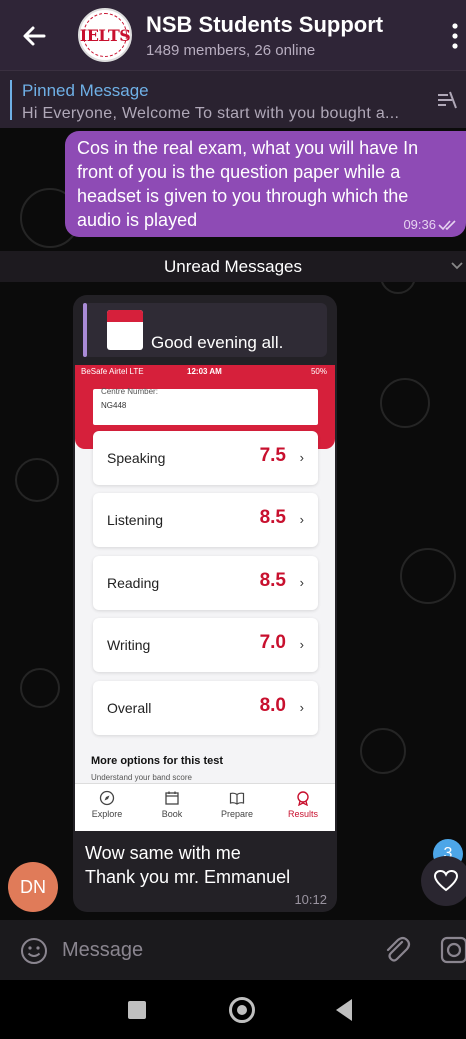  I want to click on heart-icon, so click(446, 880).